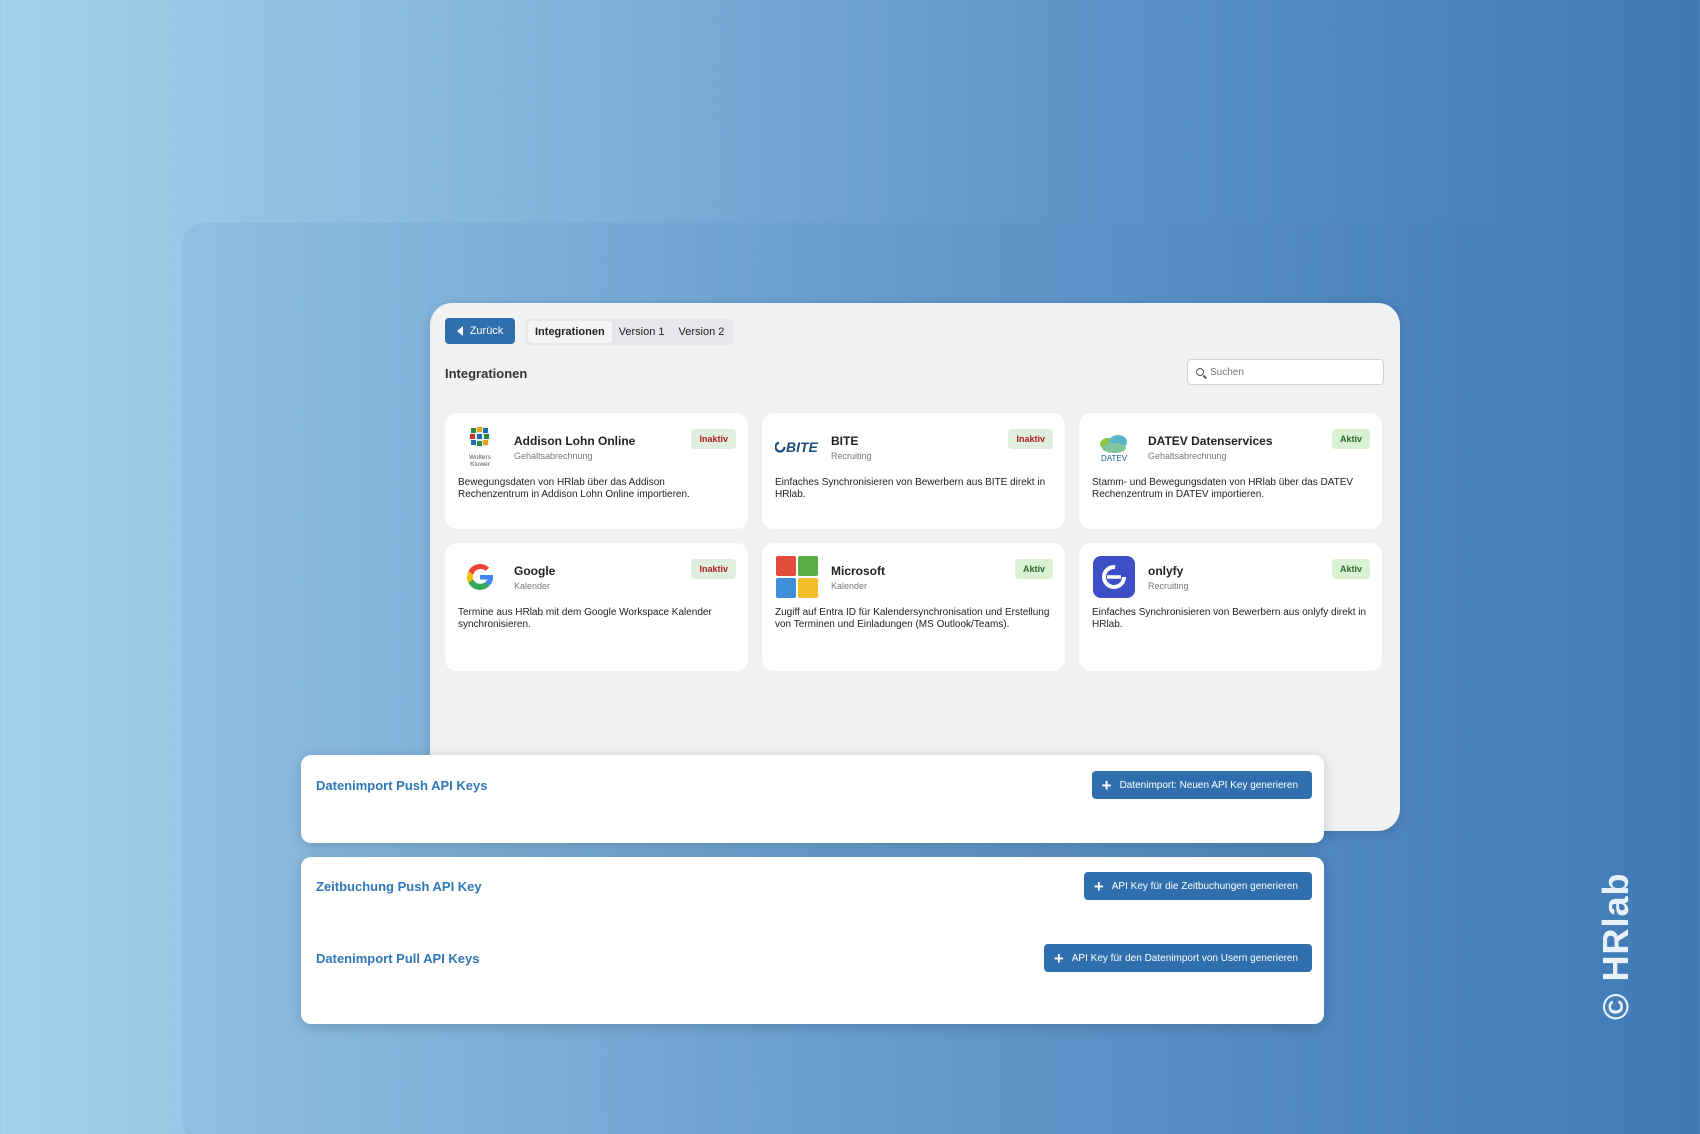 The width and height of the screenshot is (1700, 1134). Describe the element at coordinates (480, 464) in the screenshot. I see `svg-text: Kluwer` at that location.